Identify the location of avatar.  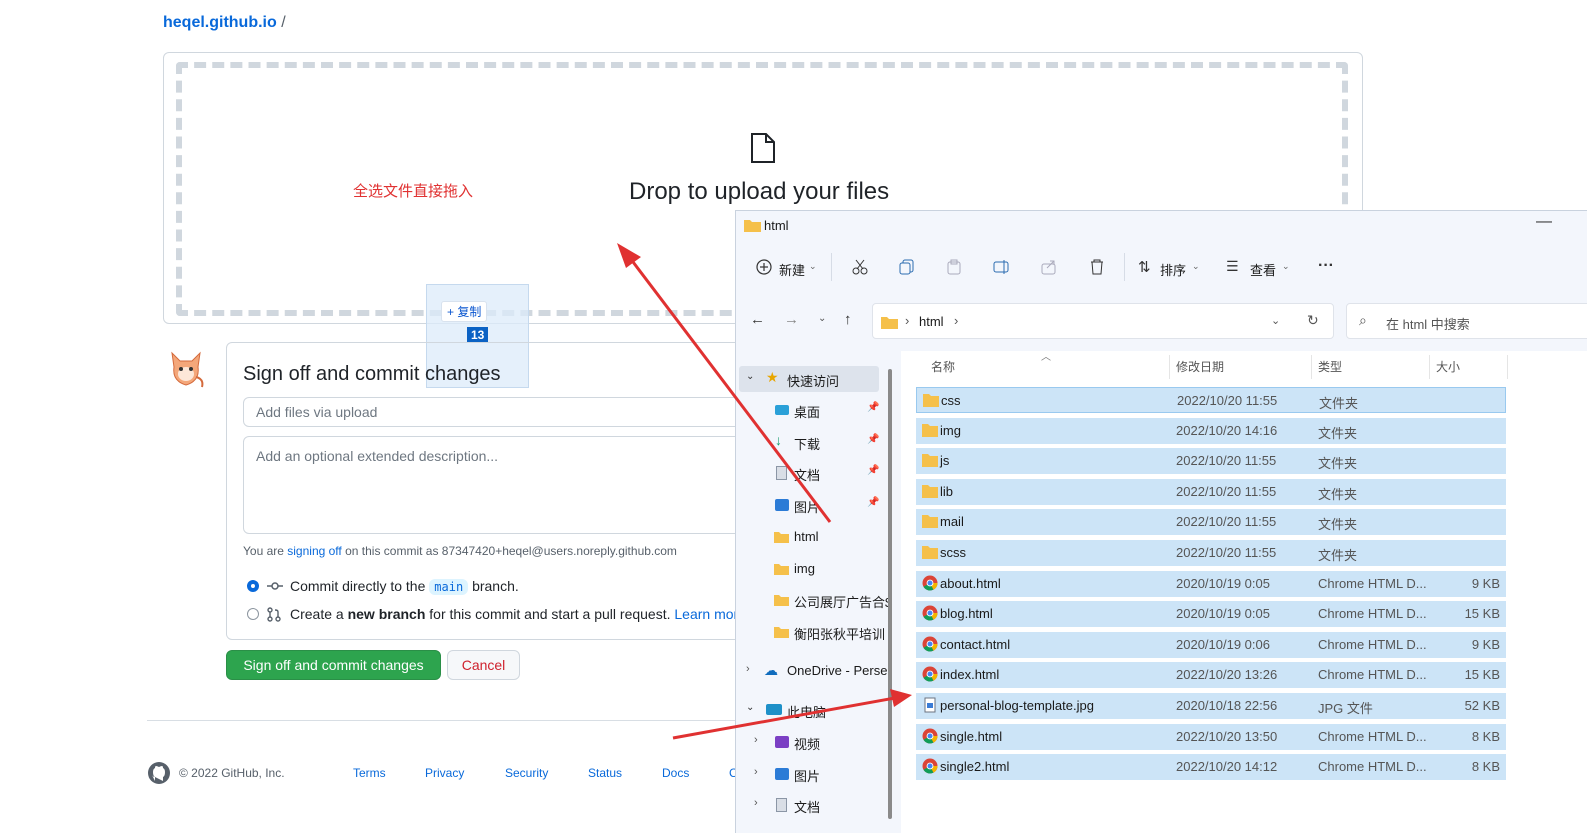
(187, 369).